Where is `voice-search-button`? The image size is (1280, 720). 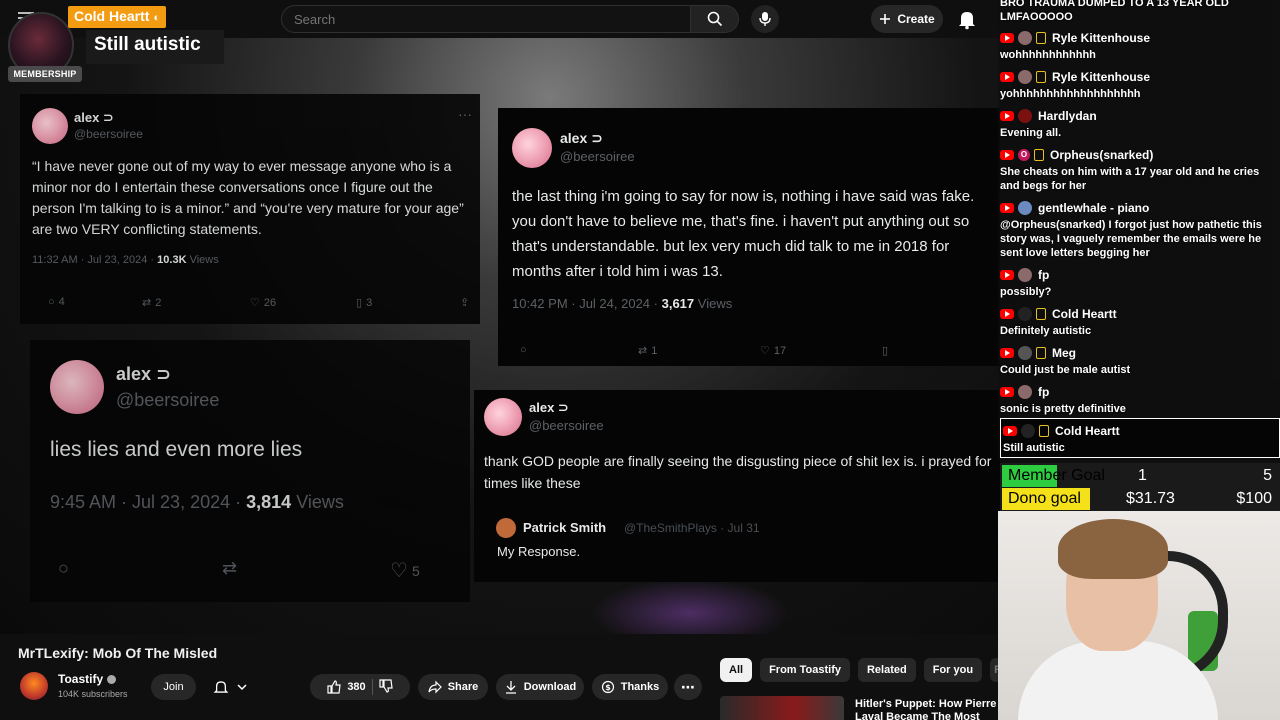 voice-search-button is located at coordinates (765, 19).